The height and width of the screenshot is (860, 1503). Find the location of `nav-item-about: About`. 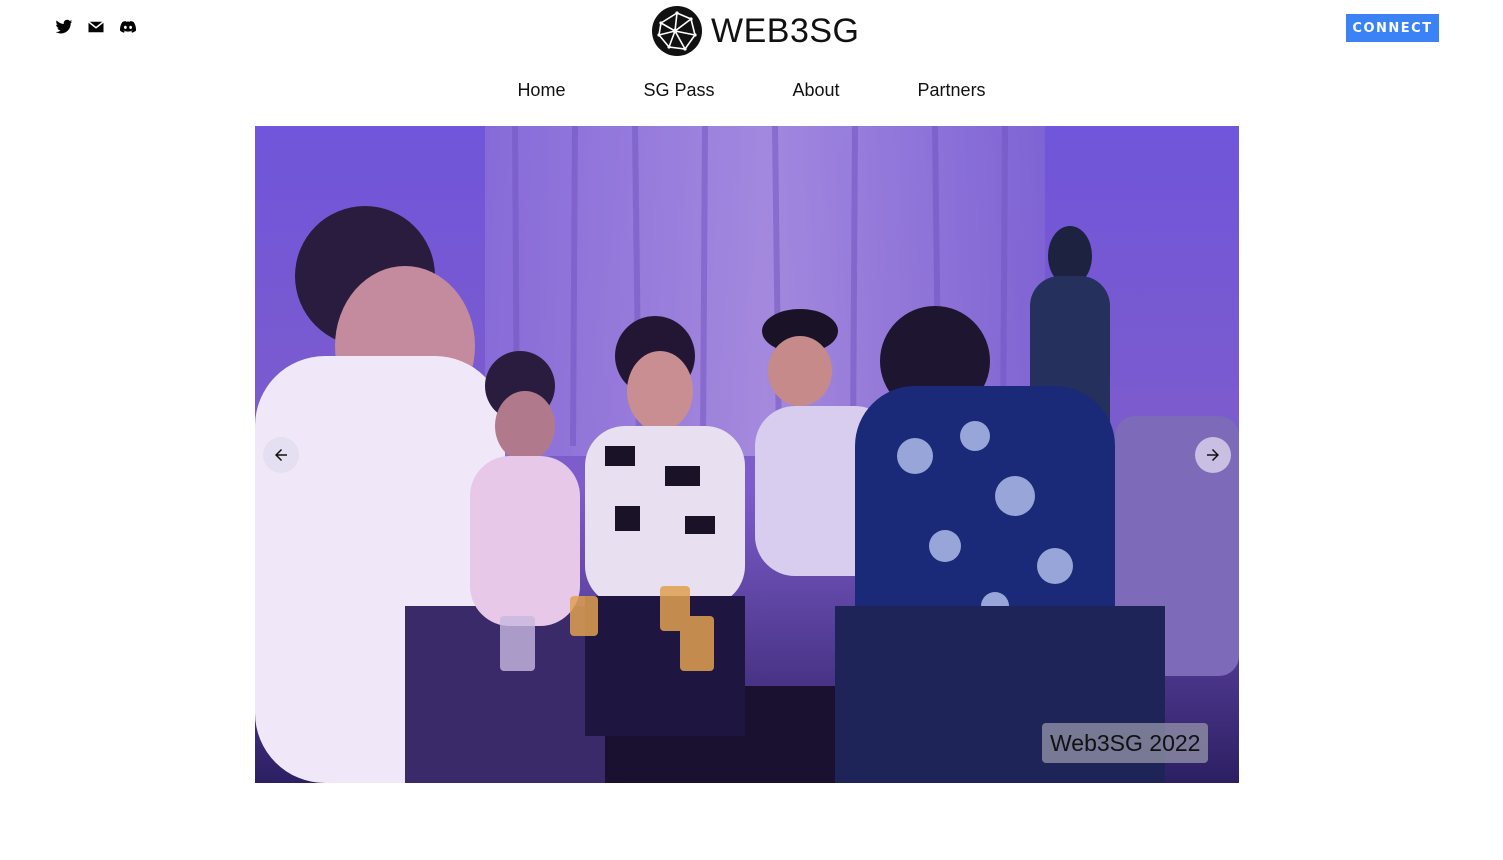

nav-item-about: About is located at coordinates (815, 90).